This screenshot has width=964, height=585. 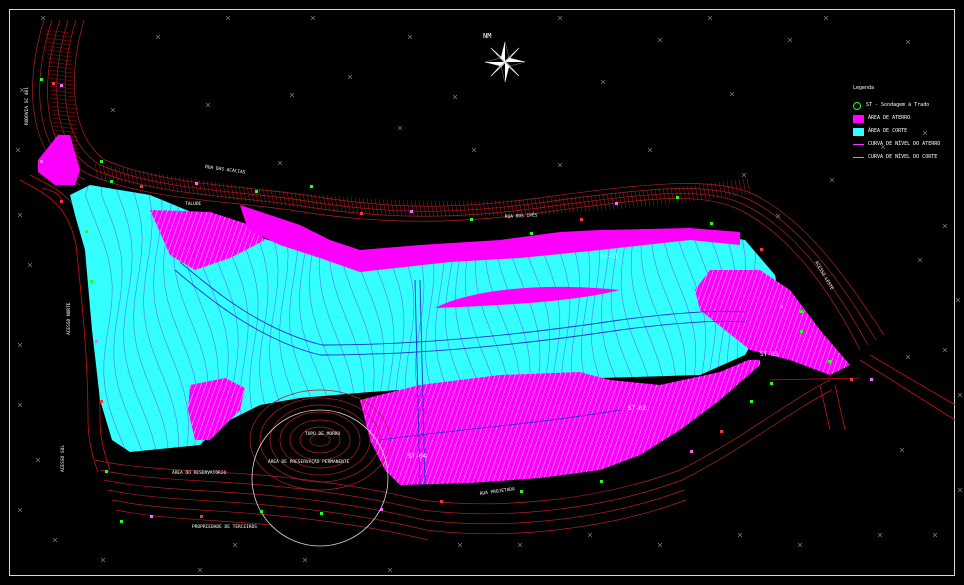 I want to click on legend-label-fill: ÁREA DE ATERRO, so click(x=889, y=118).